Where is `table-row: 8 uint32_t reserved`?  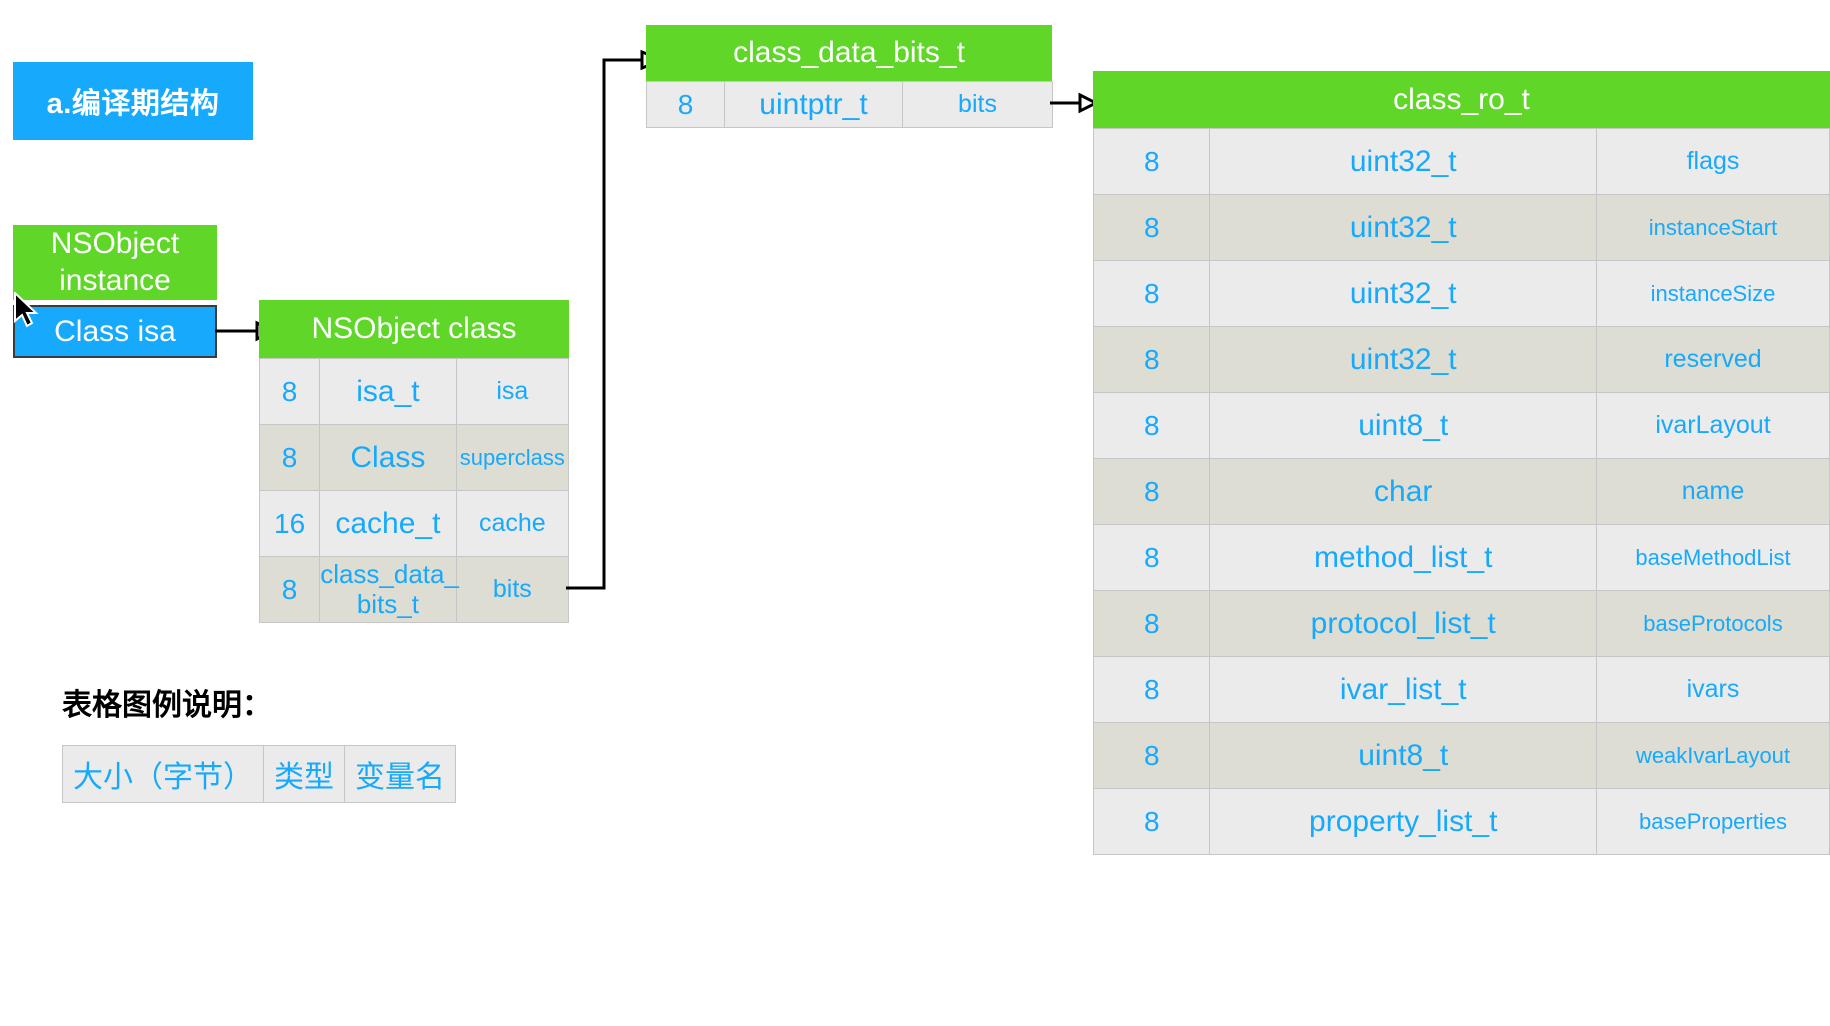 table-row: 8 uint32_t reserved is located at coordinates (1461, 359).